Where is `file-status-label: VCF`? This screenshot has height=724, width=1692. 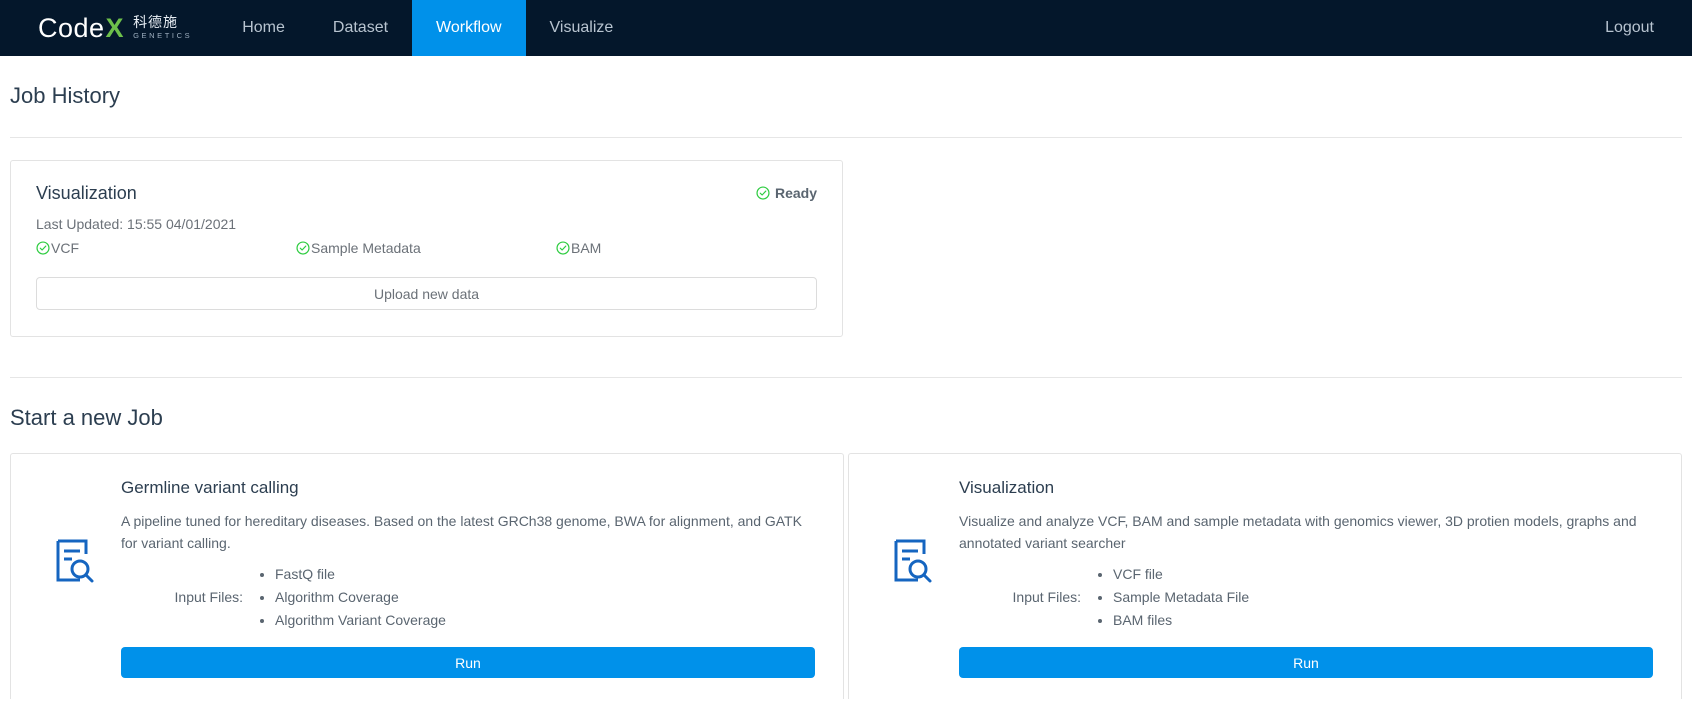
file-status-label: VCF is located at coordinates (65, 248).